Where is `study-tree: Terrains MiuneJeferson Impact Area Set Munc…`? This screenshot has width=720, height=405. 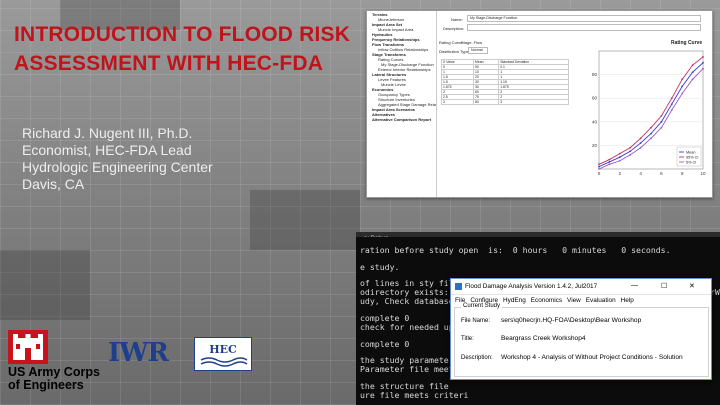 study-tree: Terrains MiuneJeferson Impact Area Set Munc… is located at coordinates (402, 104).